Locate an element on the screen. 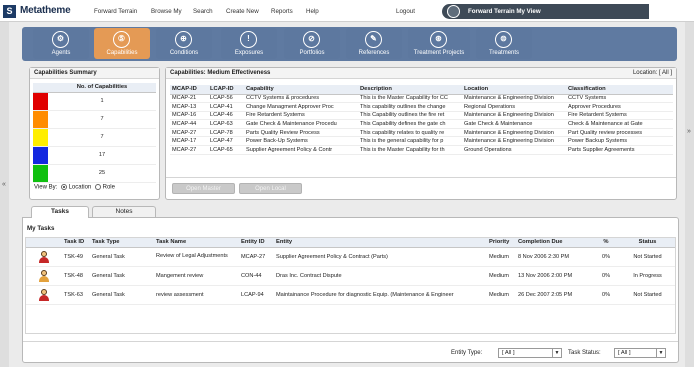 Image resolution: width=694 pixels, height=367 pixels. nav-reports: Reports is located at coordinates (282, 11).